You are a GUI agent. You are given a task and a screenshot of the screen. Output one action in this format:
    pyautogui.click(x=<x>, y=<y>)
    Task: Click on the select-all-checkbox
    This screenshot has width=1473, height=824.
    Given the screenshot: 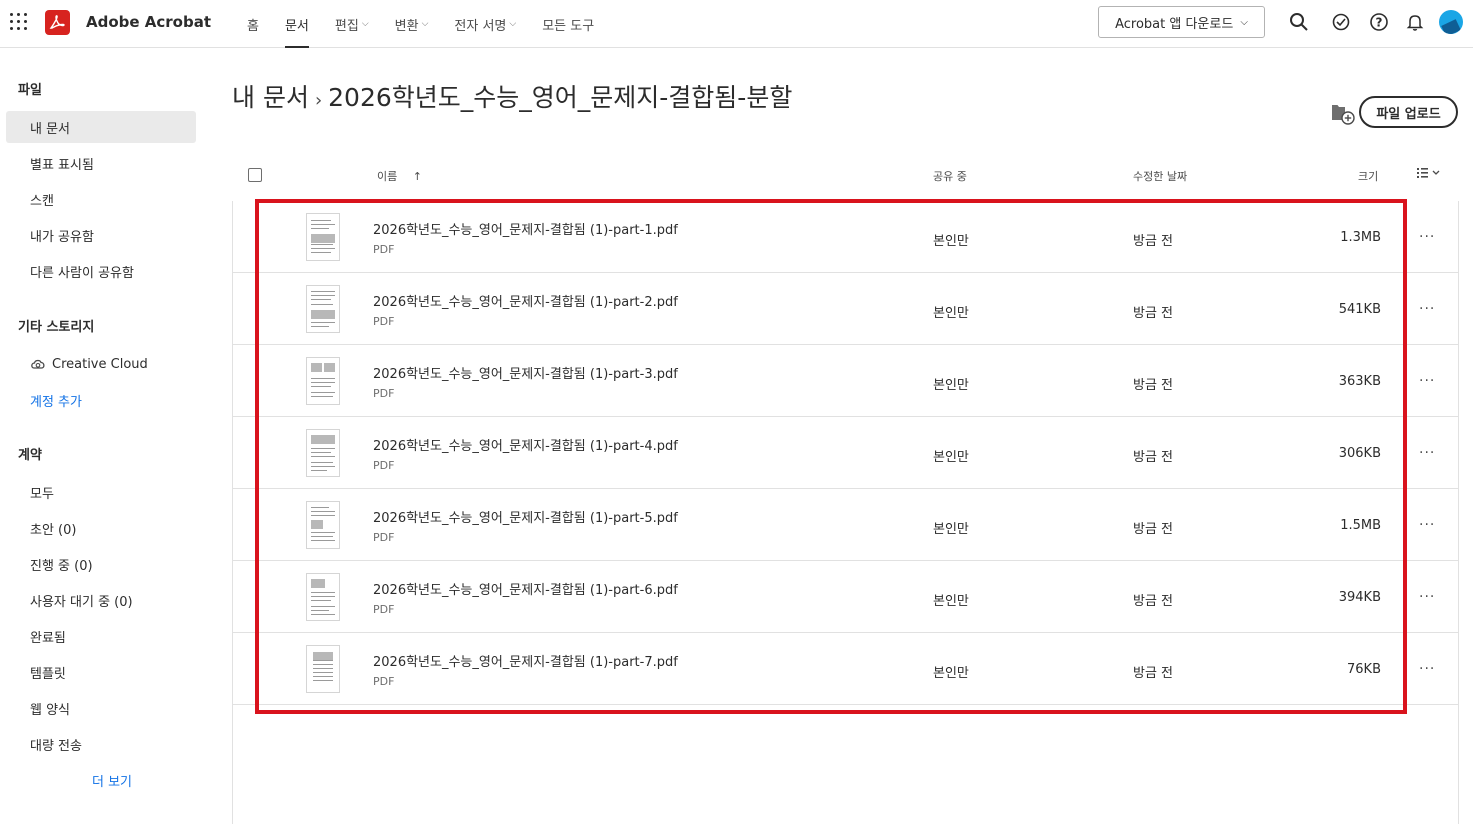 What is the action you would take?
    pyautogui.click(x=255, y=175)
    